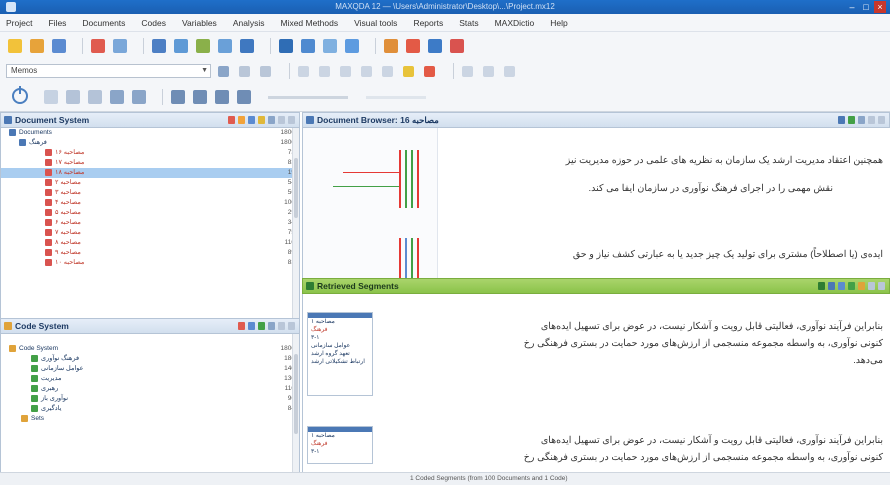 This screenshot has height=485, width=890. I want to click on overview-coded-icon, so click(286, 46).